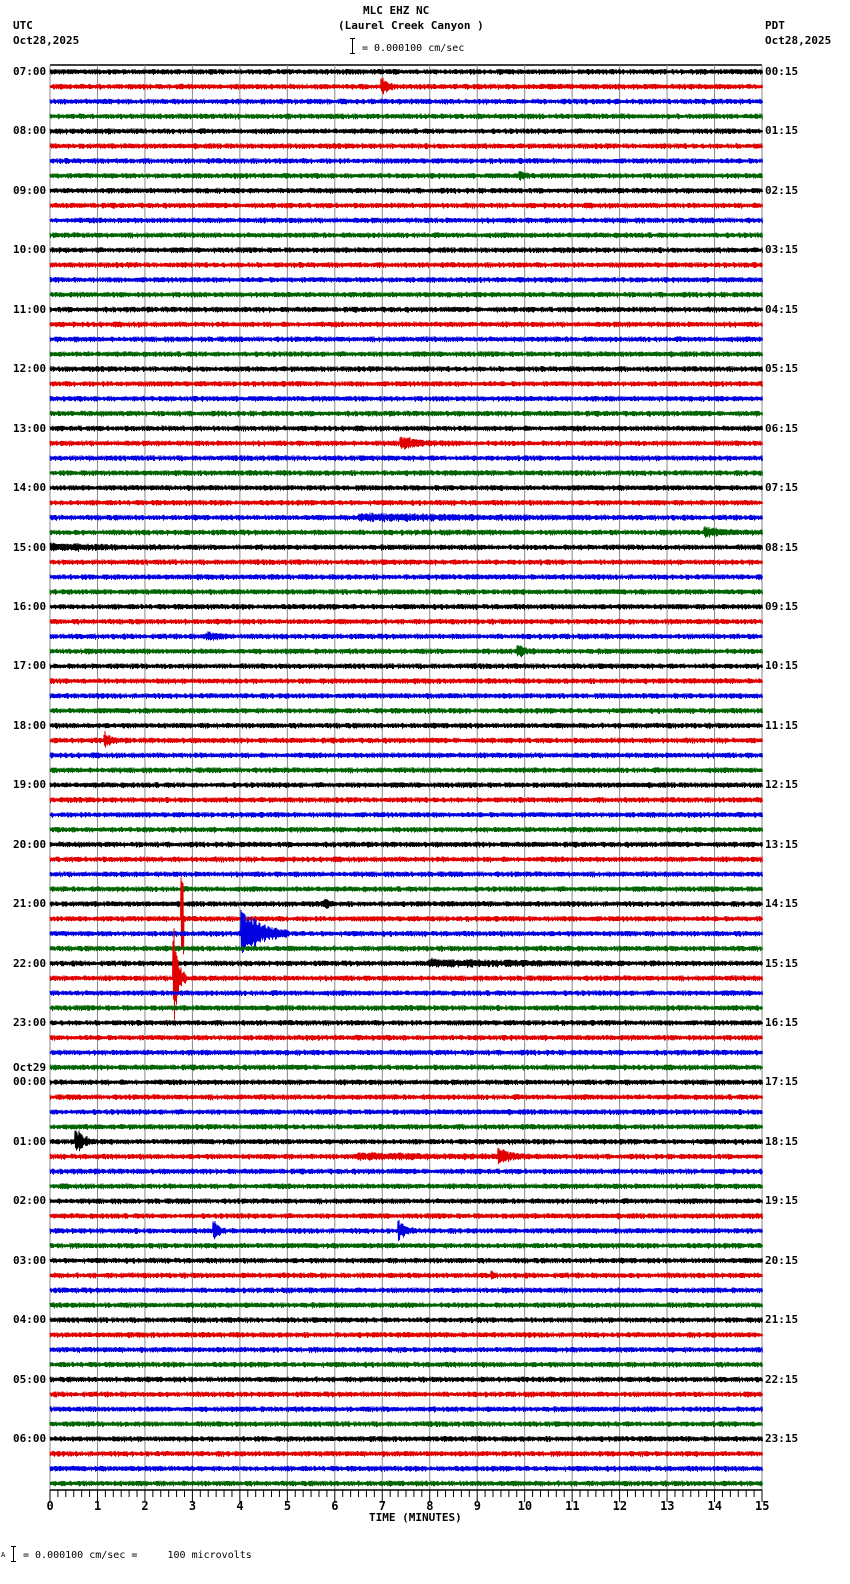  What do you see at coordinates (30, 488) in the screenshot?
I see `utc-hour-label: 14:00` at bounding box center [30, 488].